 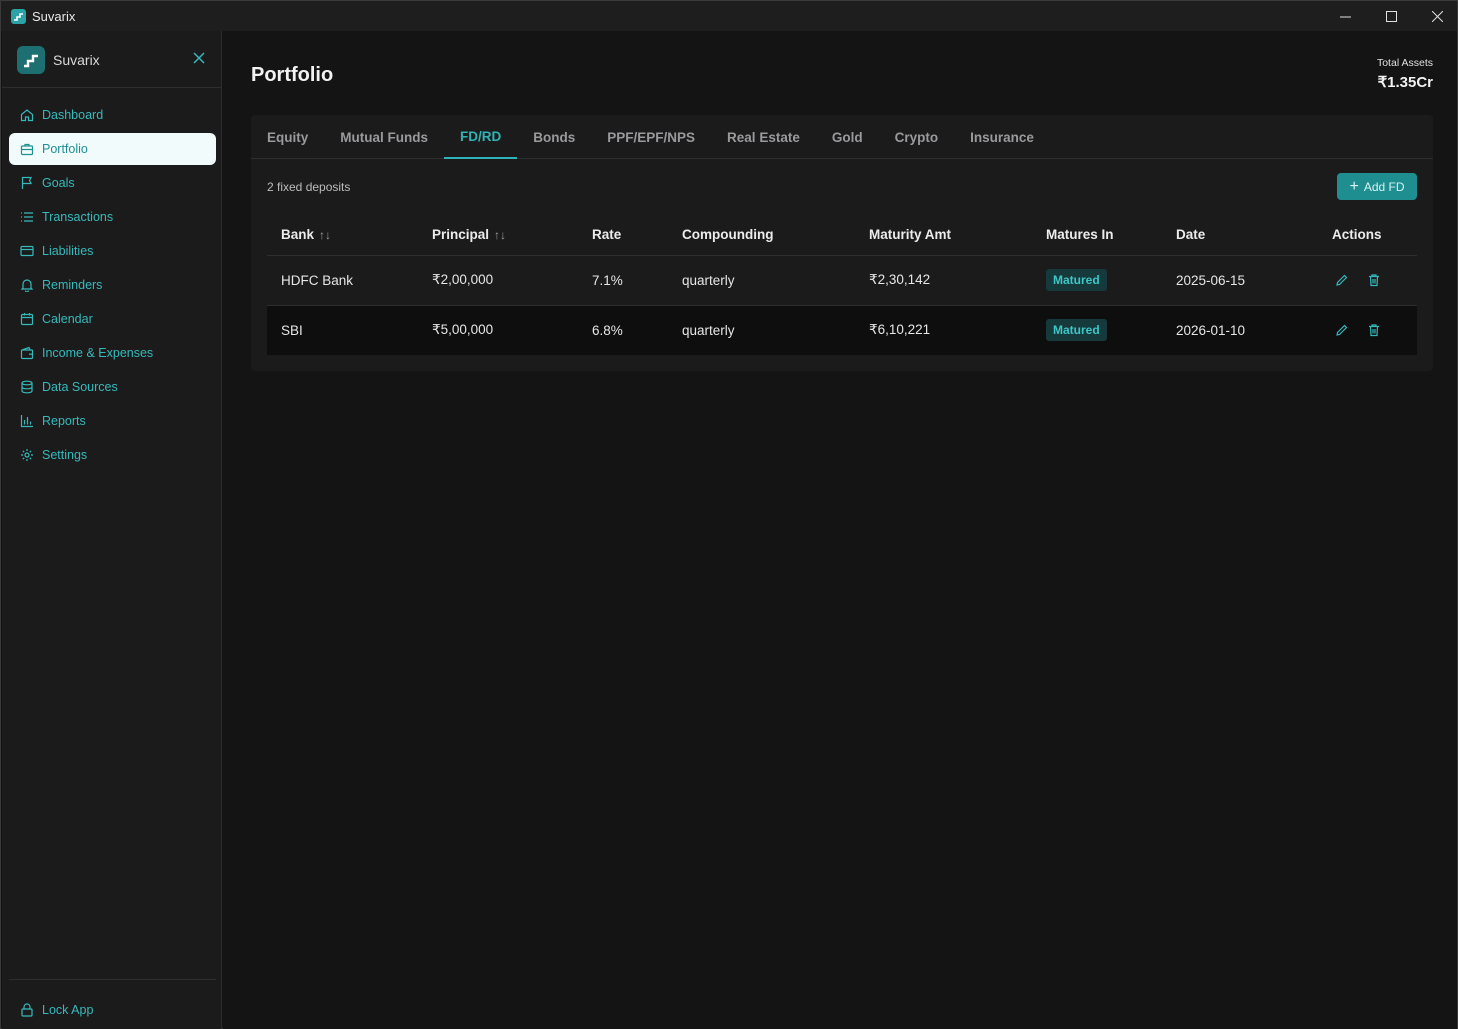 I want to click on sidebar-item-settings: Settings, so click(x=112, y=455).